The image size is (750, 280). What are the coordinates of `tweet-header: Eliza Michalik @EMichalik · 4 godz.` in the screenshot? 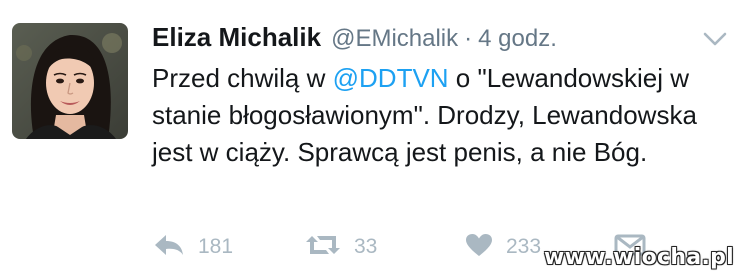 It's located at (354, 40).